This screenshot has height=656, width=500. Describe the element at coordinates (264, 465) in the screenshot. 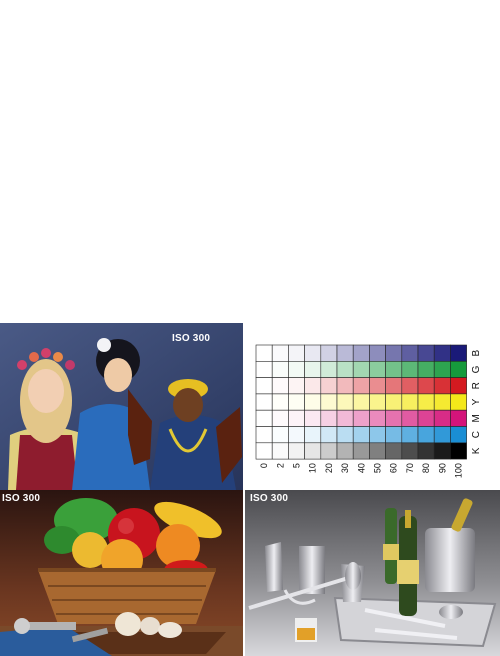

I see `column-label-0: 0` at that location.